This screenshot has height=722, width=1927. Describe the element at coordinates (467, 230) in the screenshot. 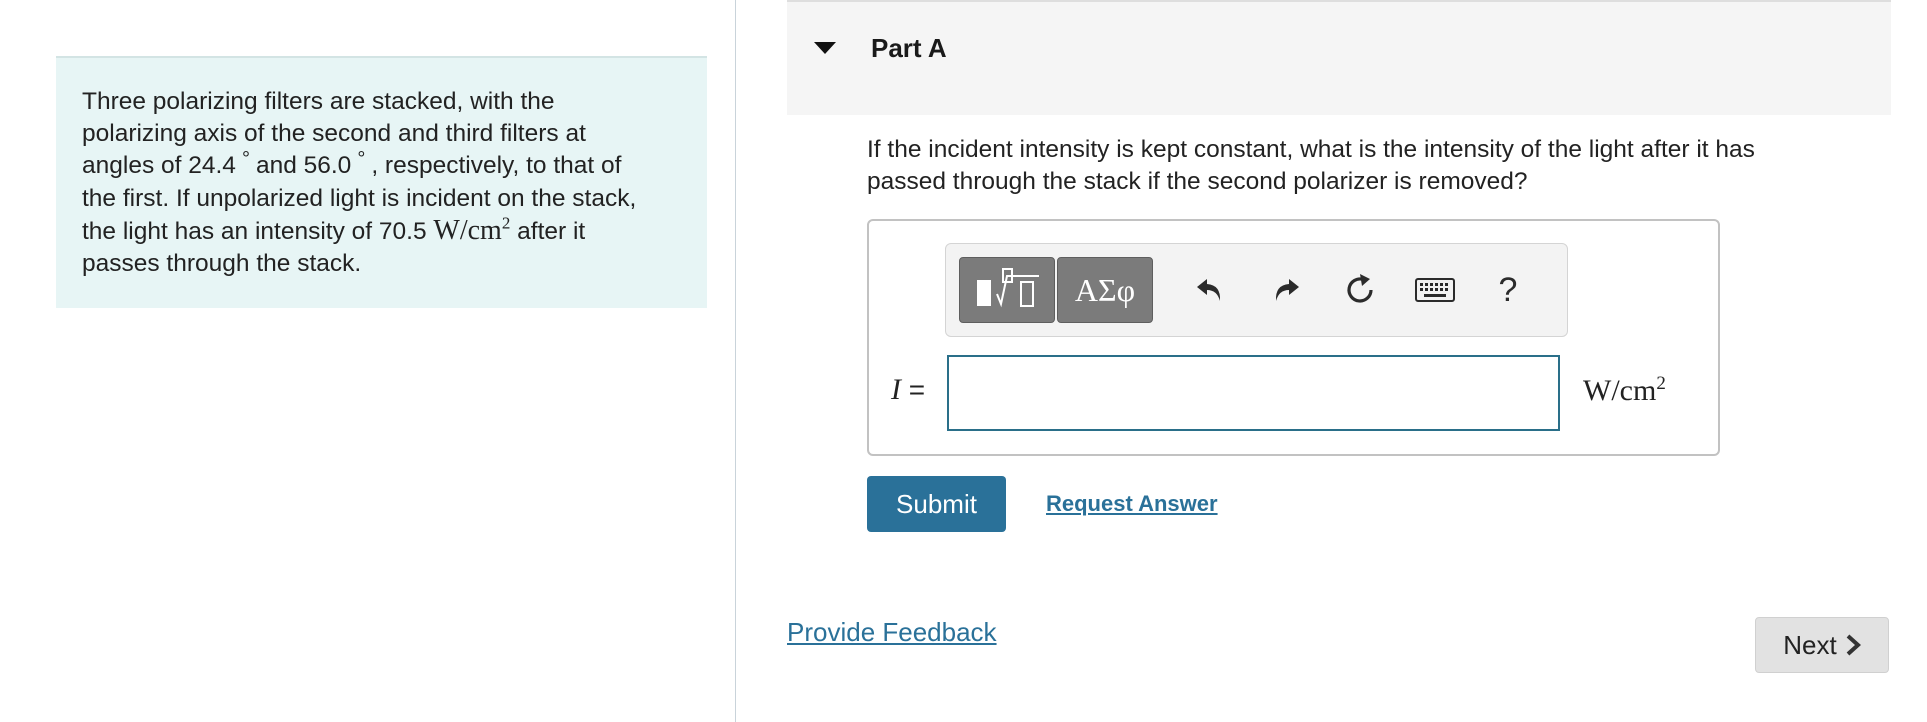

I see `unit-base: W/cm` at that location.